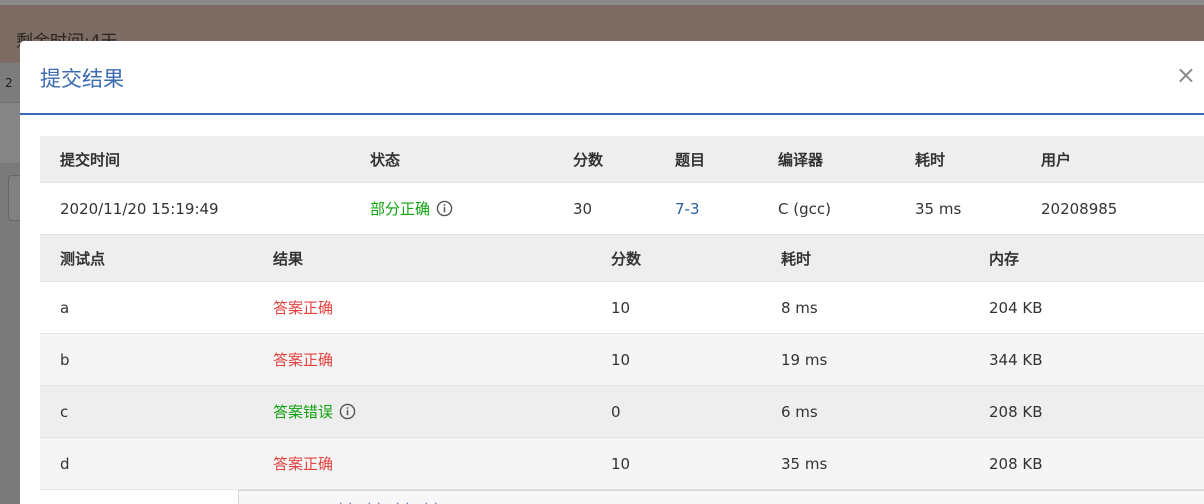 This screenshot has height=504, width=1204. I want to click on modal-title: 提交结果, so click(82, 79).